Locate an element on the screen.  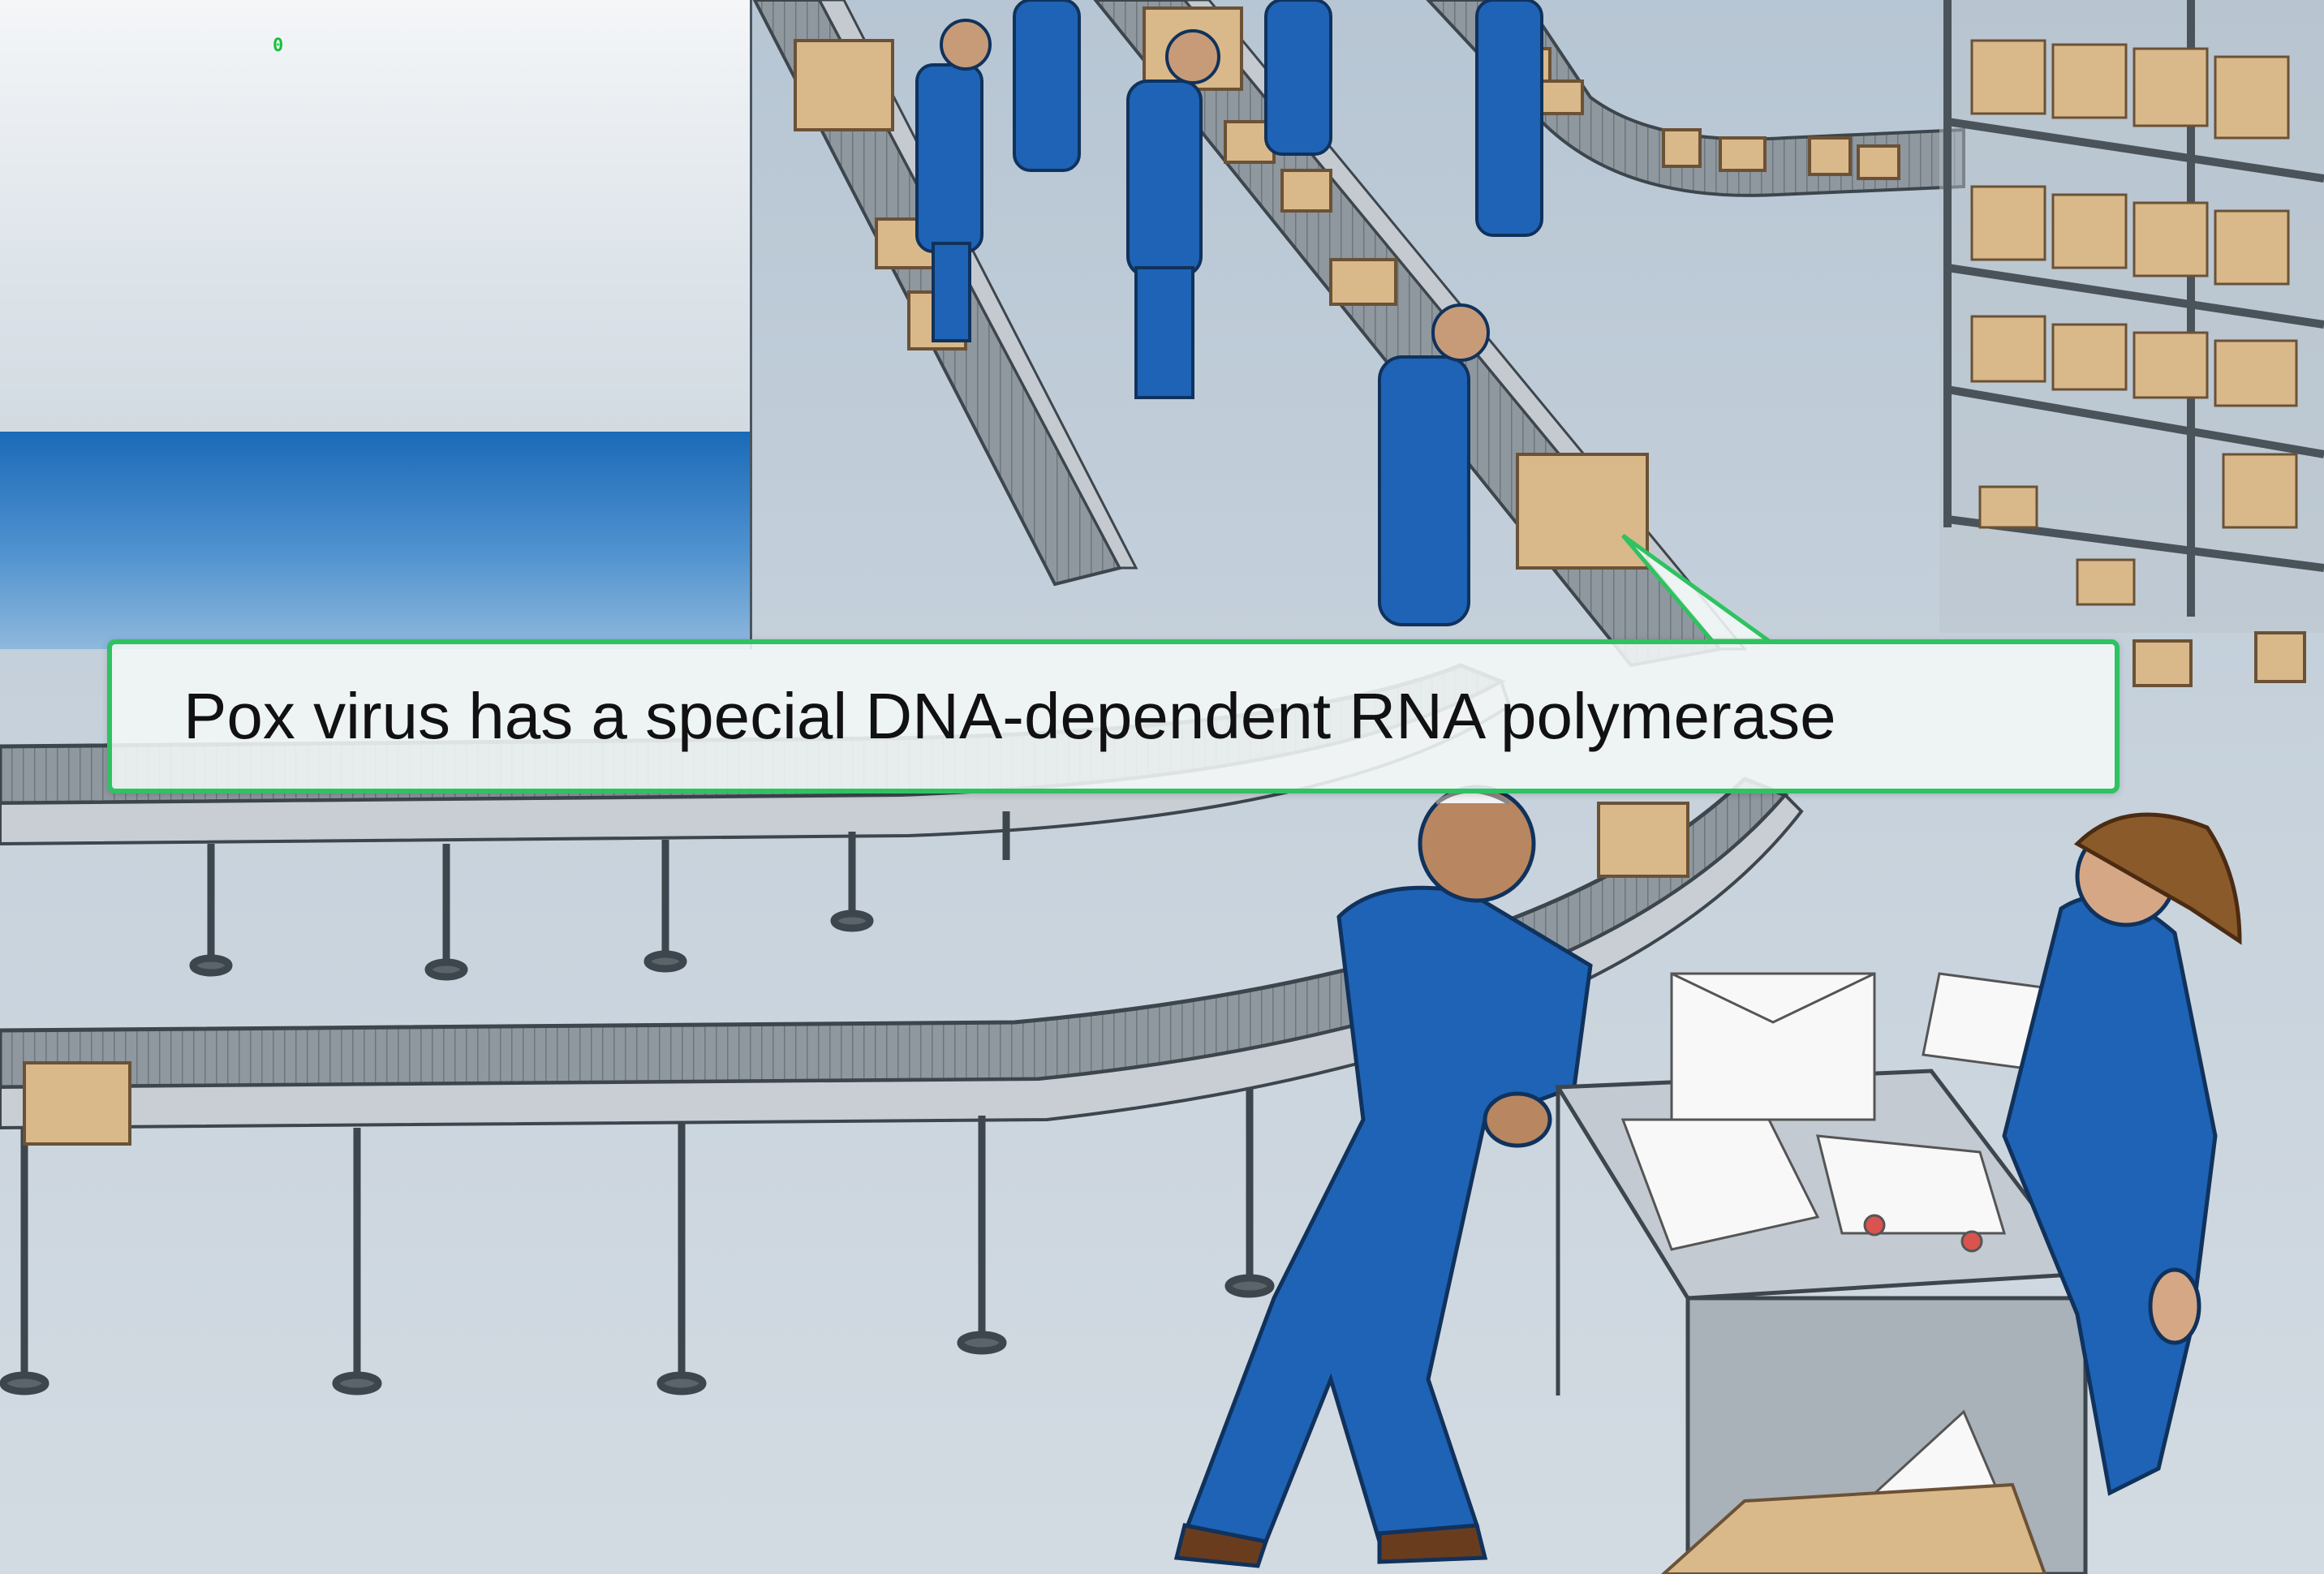
side-panel: 0 is located at coordinates (376, 324).